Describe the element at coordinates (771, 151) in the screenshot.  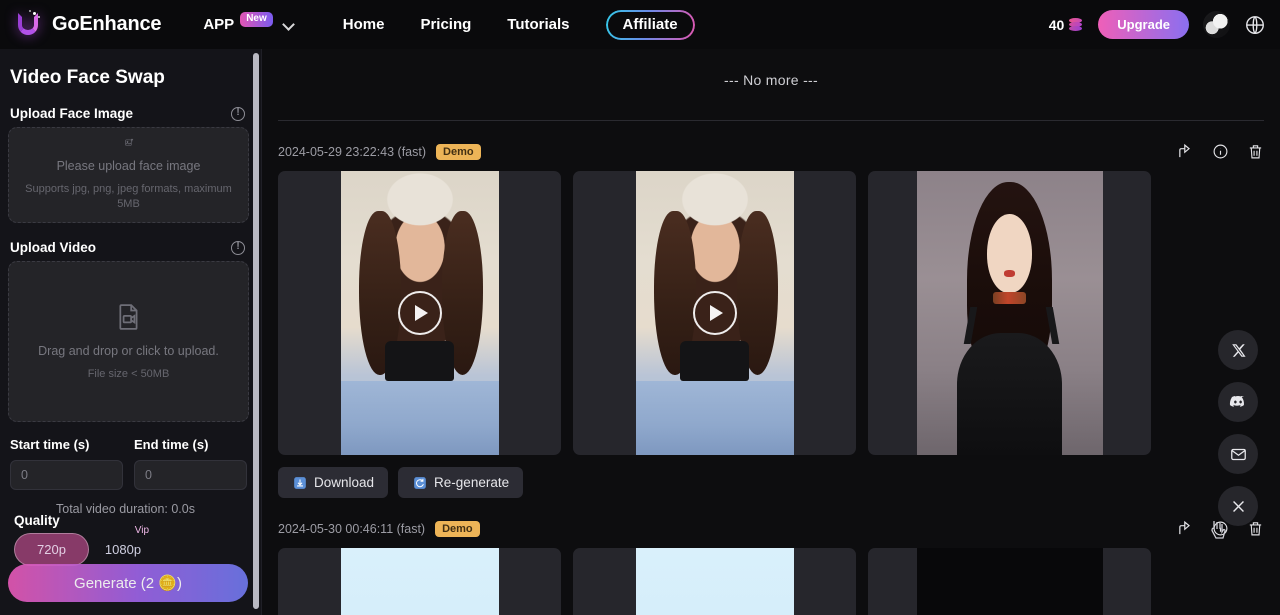
I see `result-header: 2024-05-29 23:22:43 (fast) Demo` at that location.